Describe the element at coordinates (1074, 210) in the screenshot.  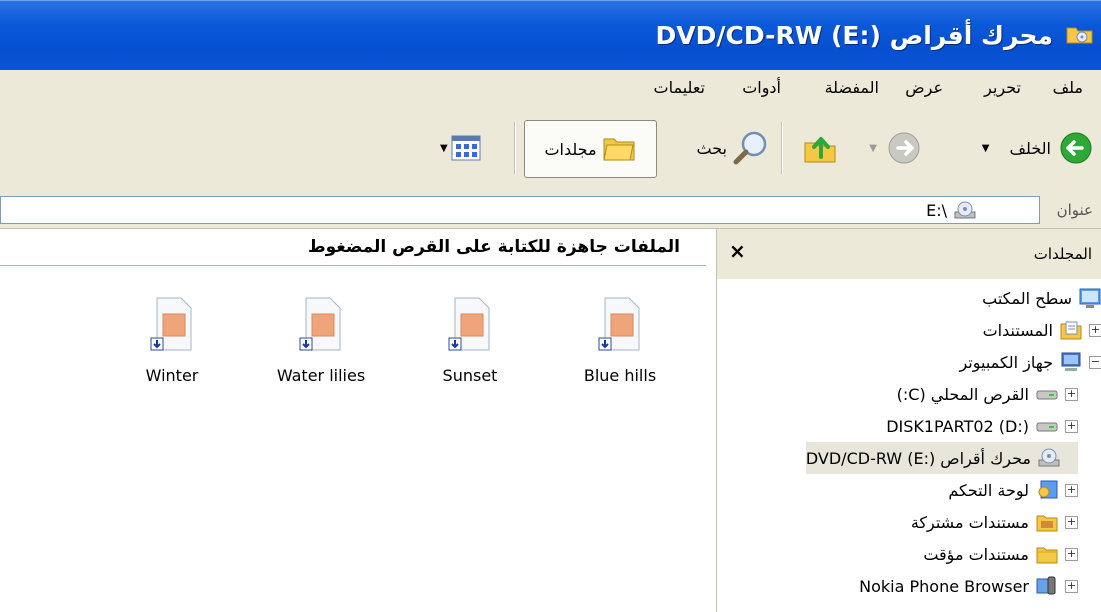
I see `address-label: عنوان` at that location.